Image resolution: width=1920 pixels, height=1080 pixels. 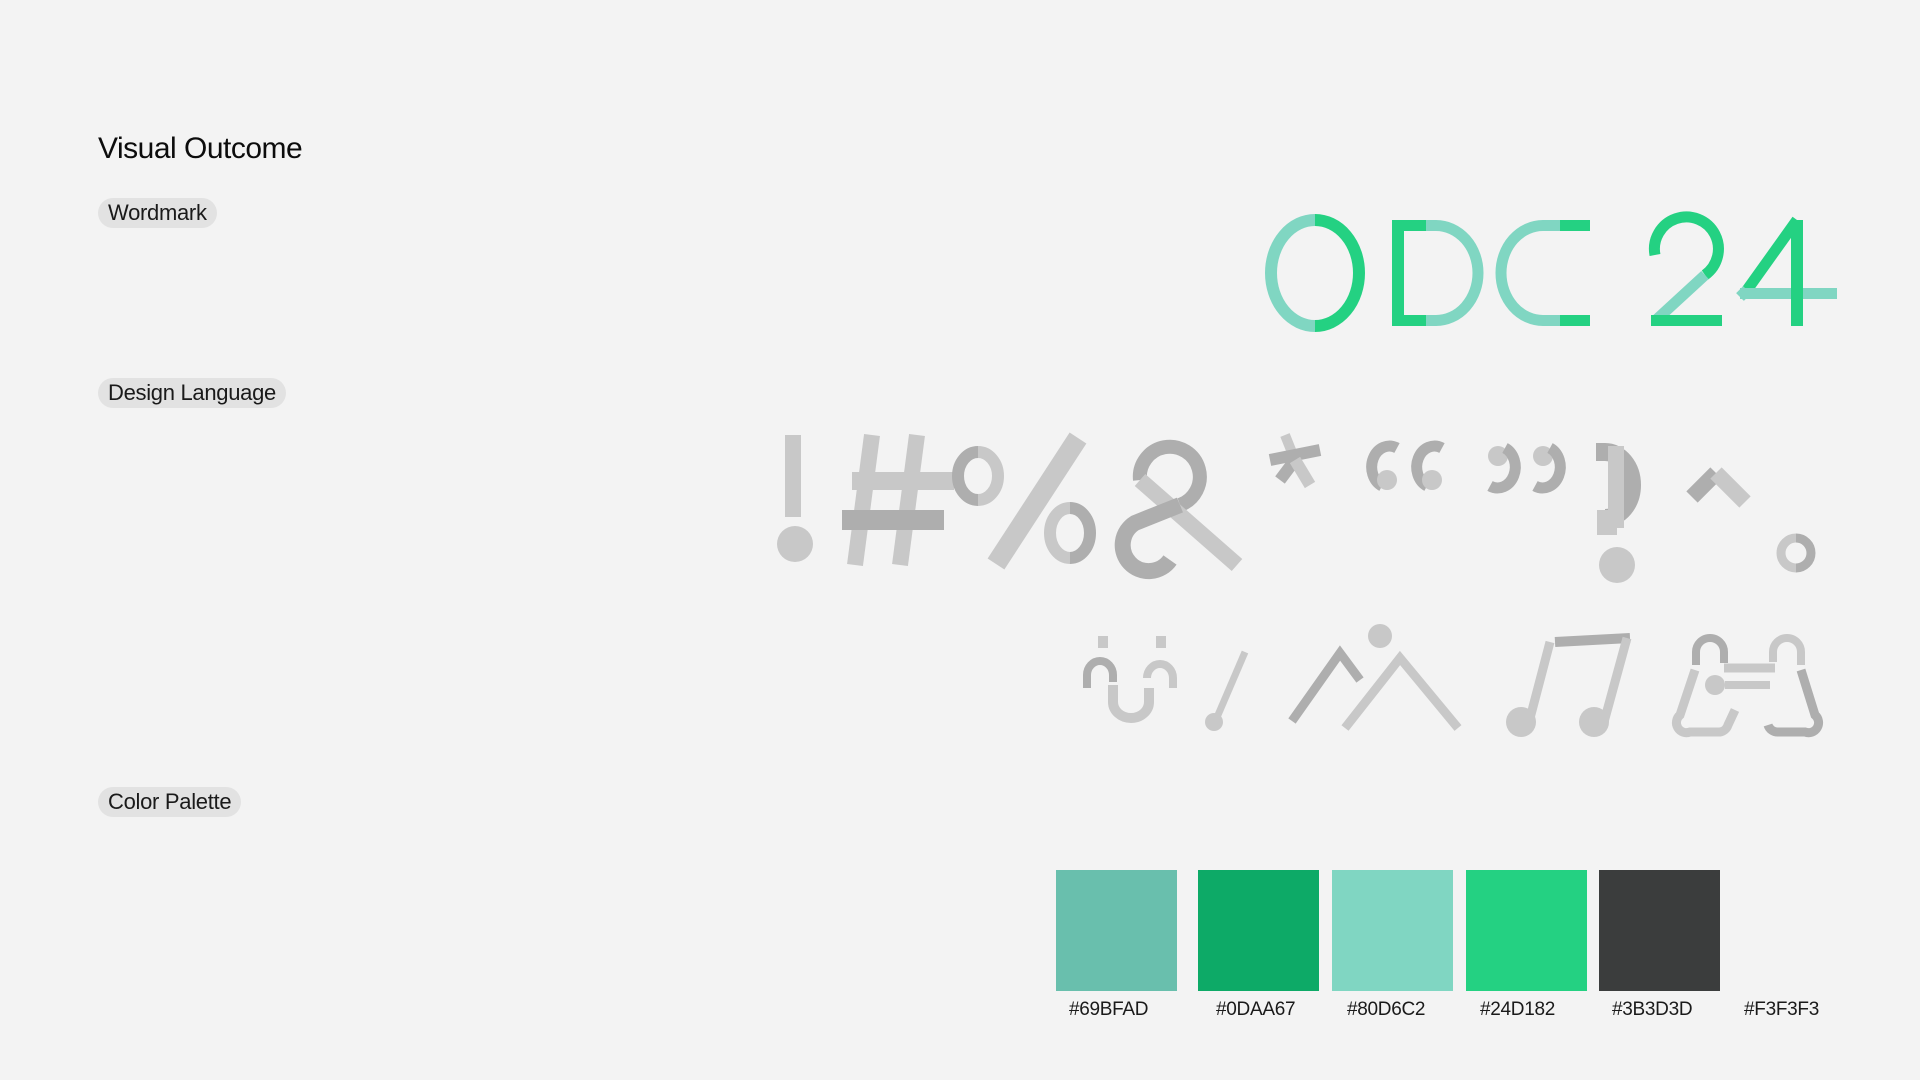 I want to click on question-glyph-icon, so click(x=1618, y=513).